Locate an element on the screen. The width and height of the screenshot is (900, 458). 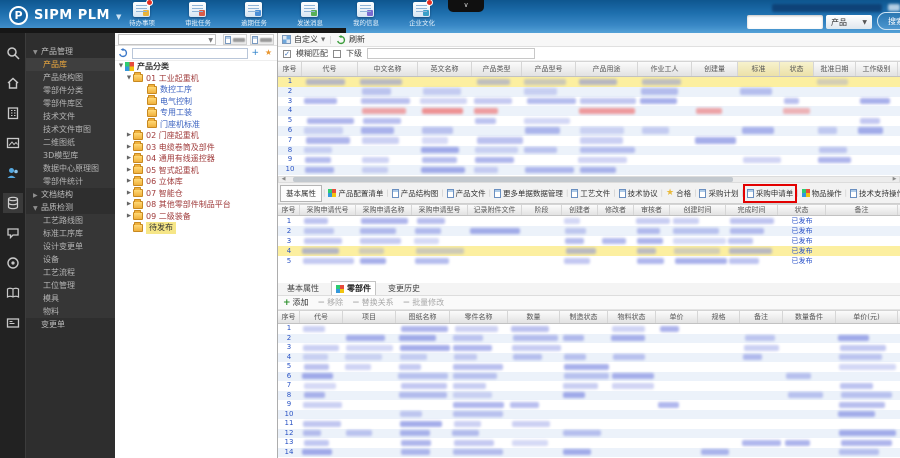
tree-child-0-0: 数控工序 is located at coordinates (196, 89).